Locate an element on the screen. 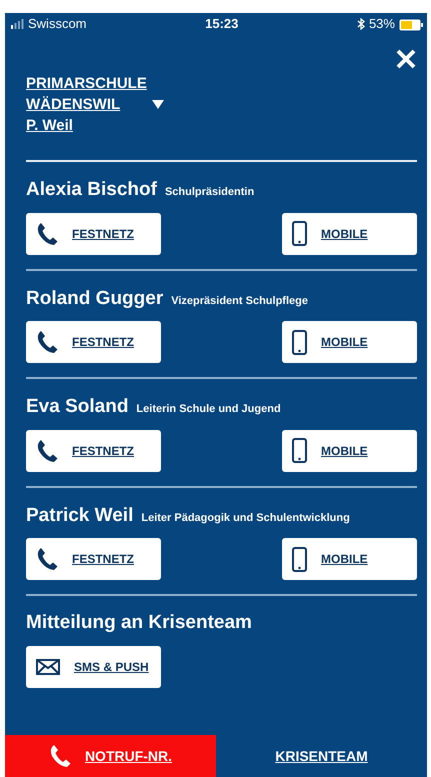 Image resolution: width=431 pixels, height=777 pixels. signal-icon is located at coordinates (17, 24).